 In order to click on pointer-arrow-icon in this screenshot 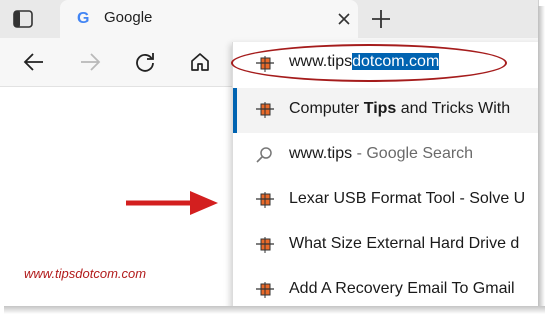, I will do `click(172, 203)`.